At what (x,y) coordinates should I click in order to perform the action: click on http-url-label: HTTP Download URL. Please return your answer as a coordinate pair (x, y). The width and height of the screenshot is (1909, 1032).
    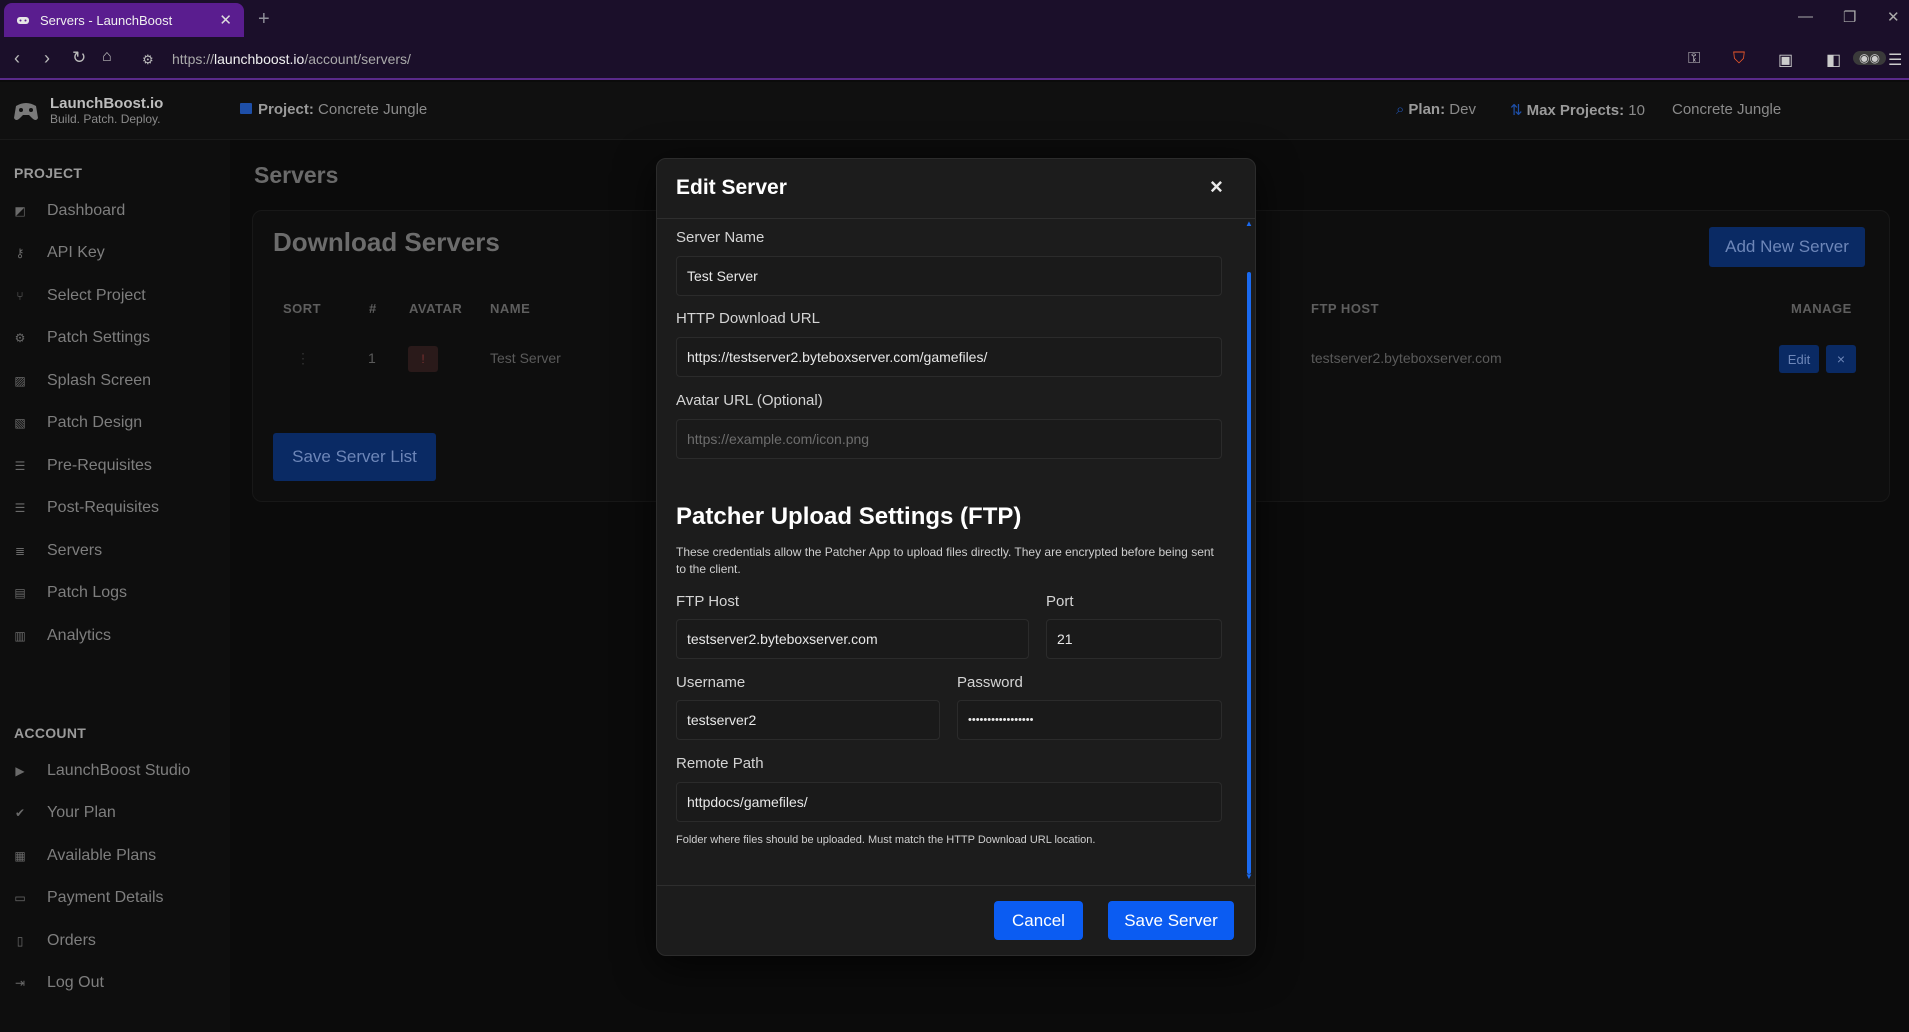
    Looking at the image, I should click on (748, 318).